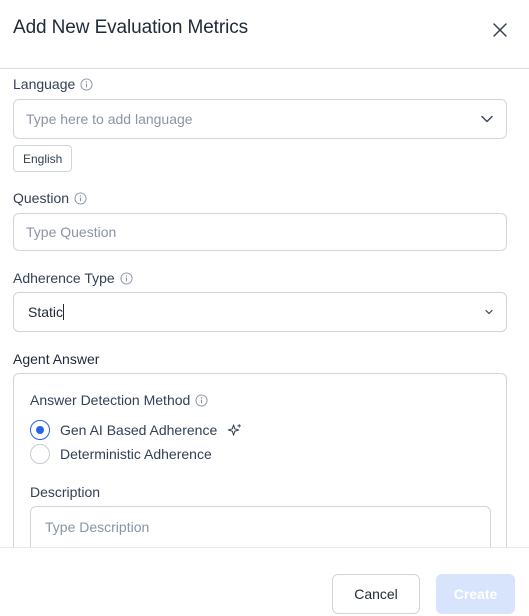 The height and width of the screenshot is (616, 529). I want to click on question-placeholder: Type Question, so click(71, 232).